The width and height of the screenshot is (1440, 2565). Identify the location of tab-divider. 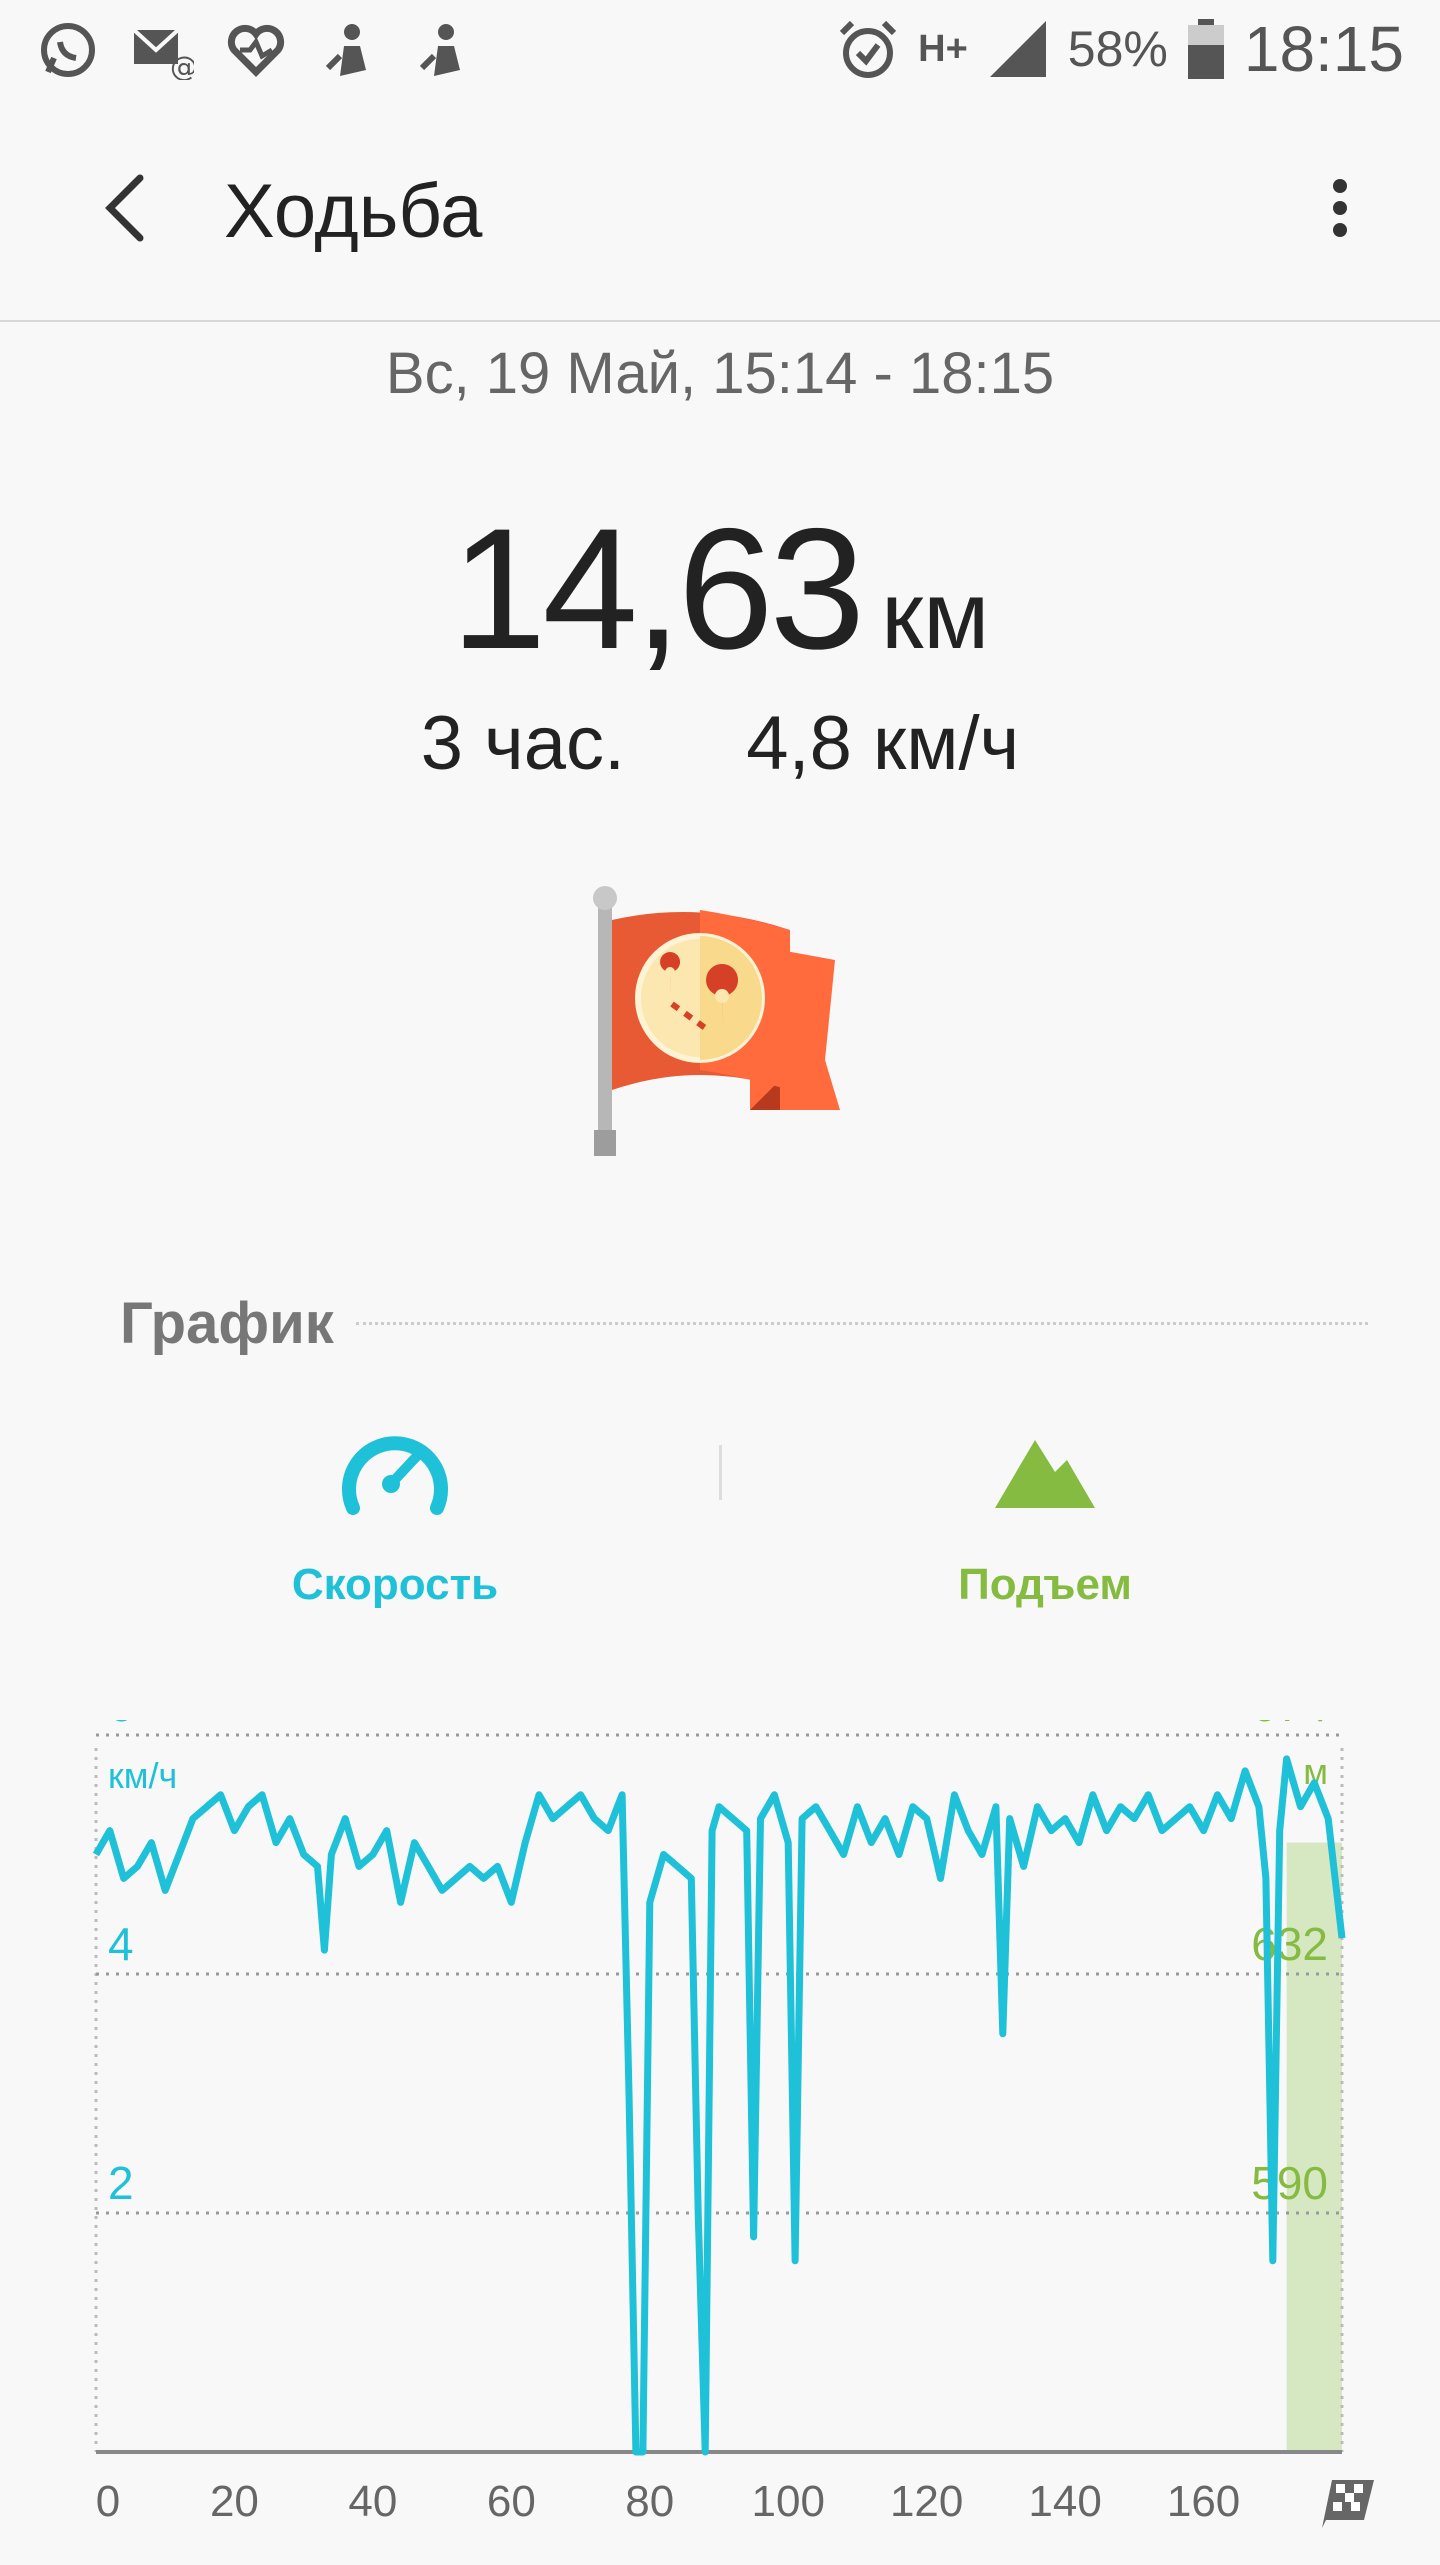
(720, 1472).